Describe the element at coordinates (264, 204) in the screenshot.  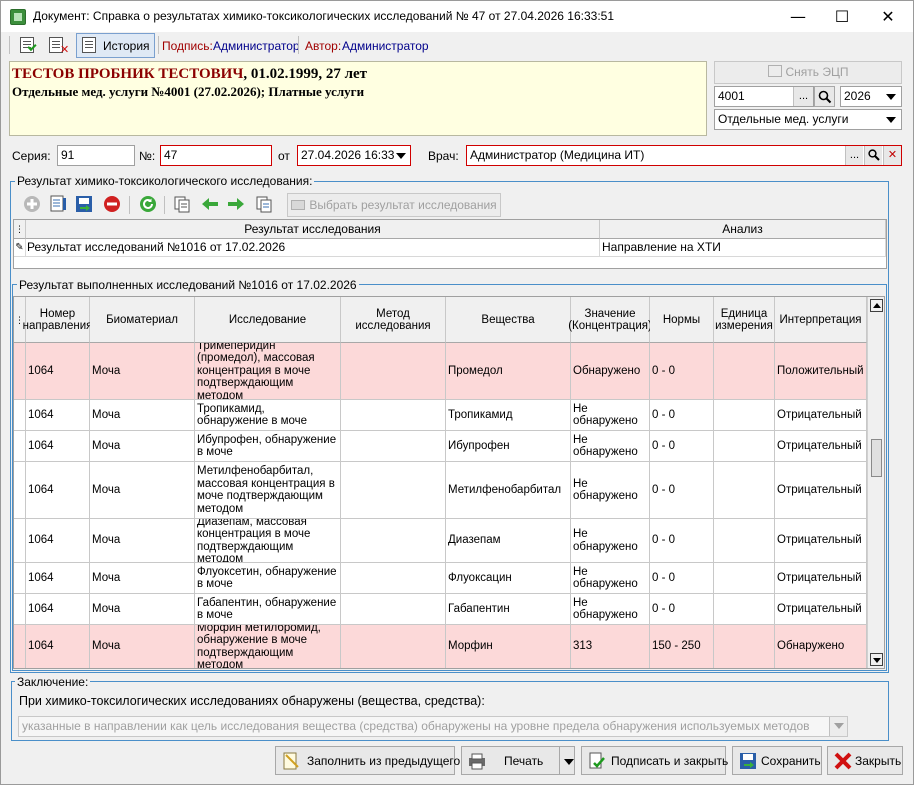
I see `paste-button` at that location.